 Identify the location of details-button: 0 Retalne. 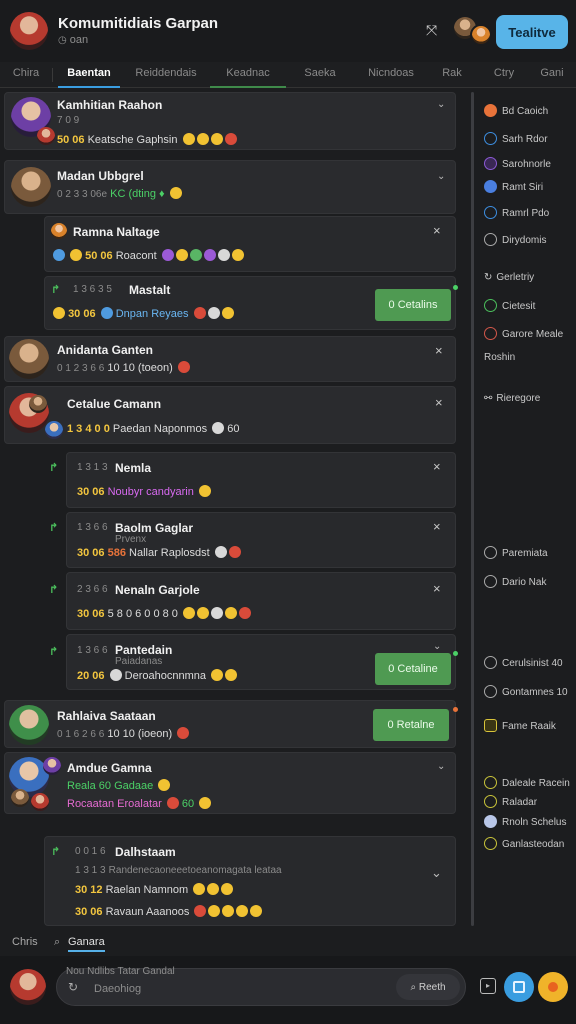
(411, 725).